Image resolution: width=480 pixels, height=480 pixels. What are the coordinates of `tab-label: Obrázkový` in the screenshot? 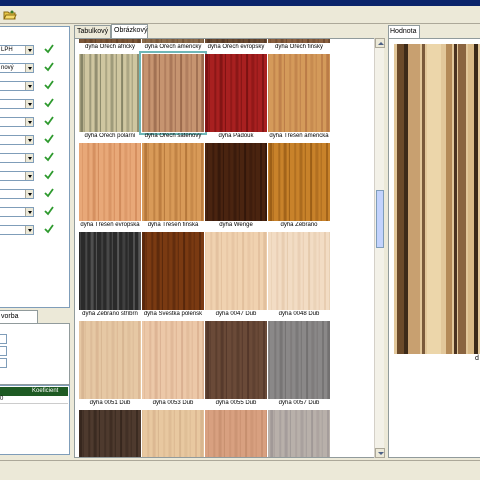 It's located at (131, 30).